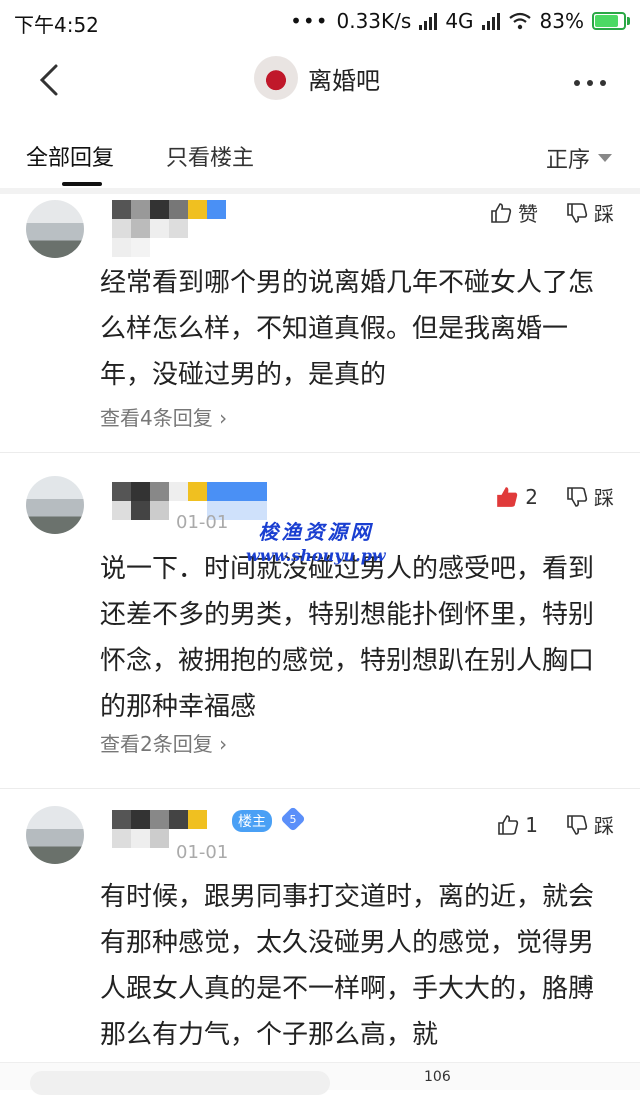  I want to click on wifi-icon, so click(519, 21).